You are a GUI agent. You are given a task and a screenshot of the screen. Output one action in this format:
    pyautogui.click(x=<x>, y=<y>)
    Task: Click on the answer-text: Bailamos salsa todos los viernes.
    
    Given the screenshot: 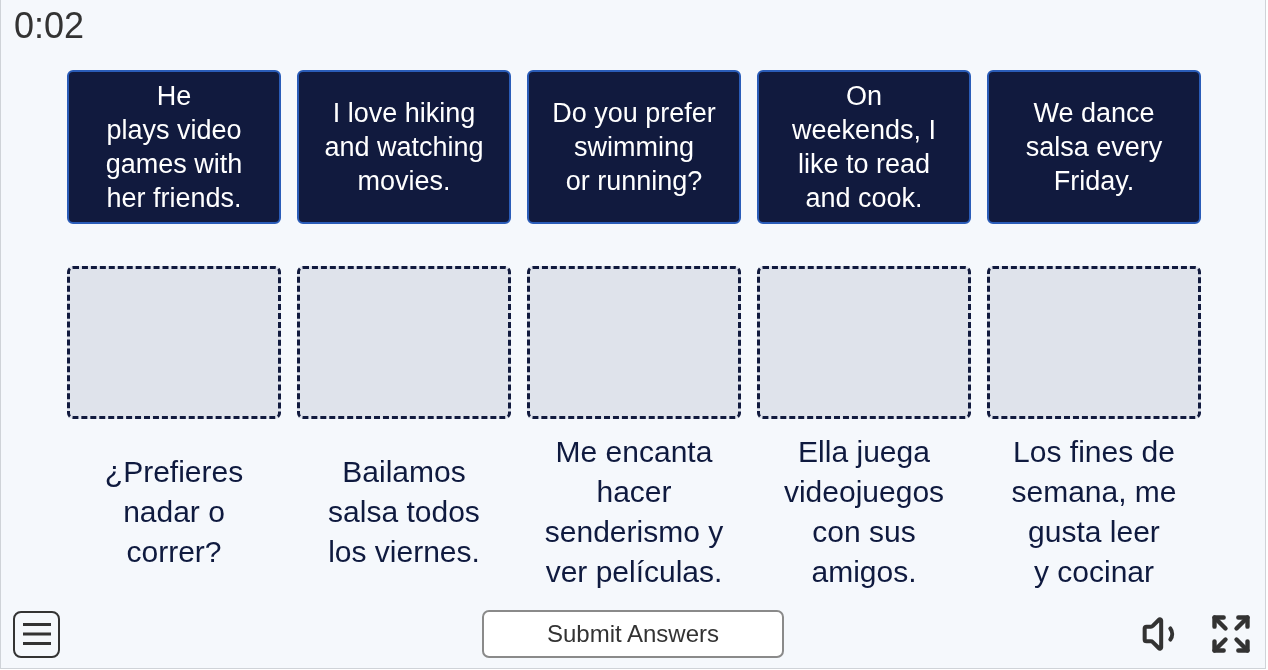 What is the action you would take?
    pyautogui.click(x=404, y=512)
    